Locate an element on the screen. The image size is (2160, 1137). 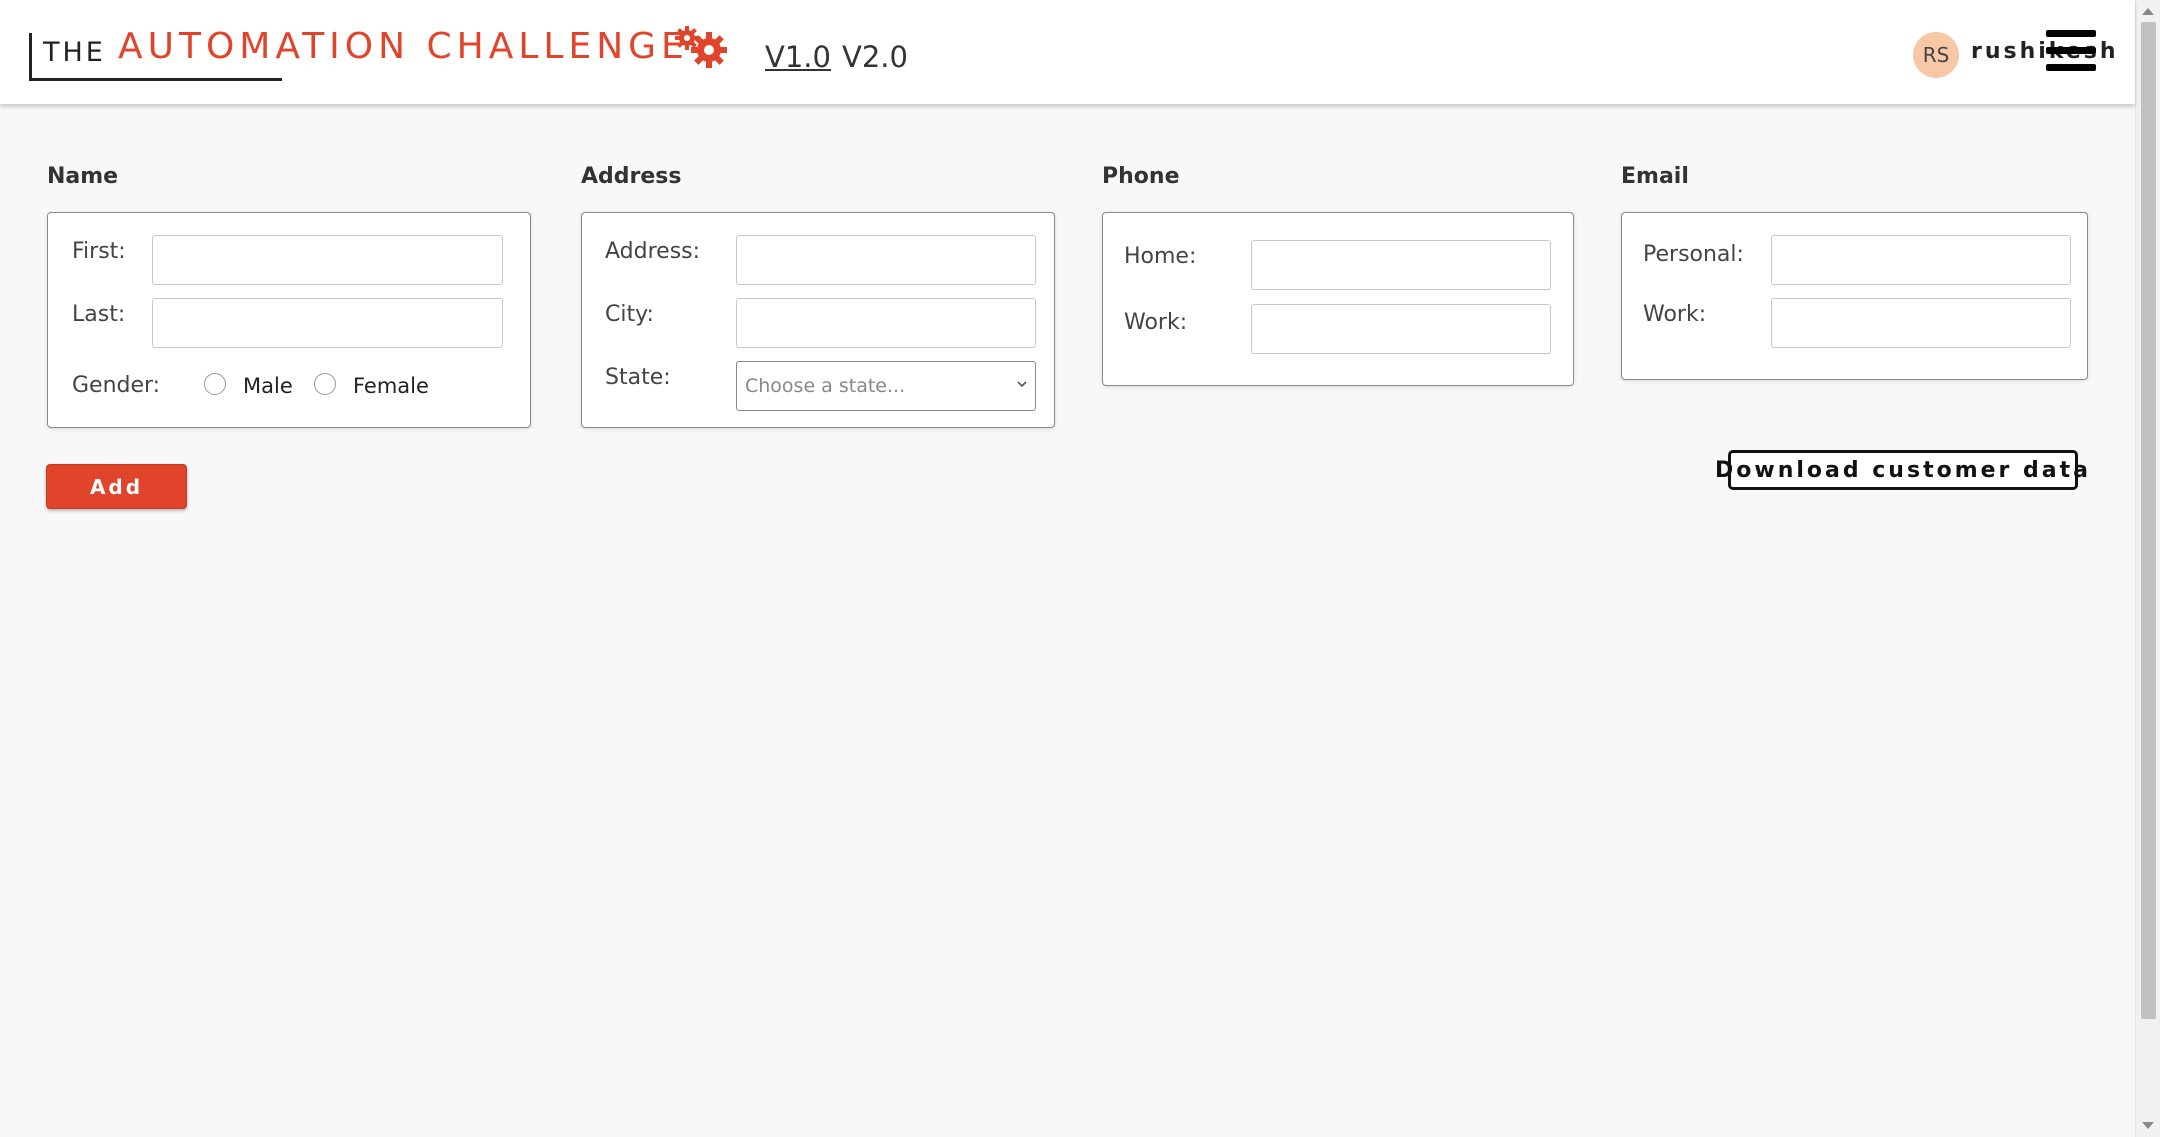
first-name-label: First: is located at coordinates (99, 251).